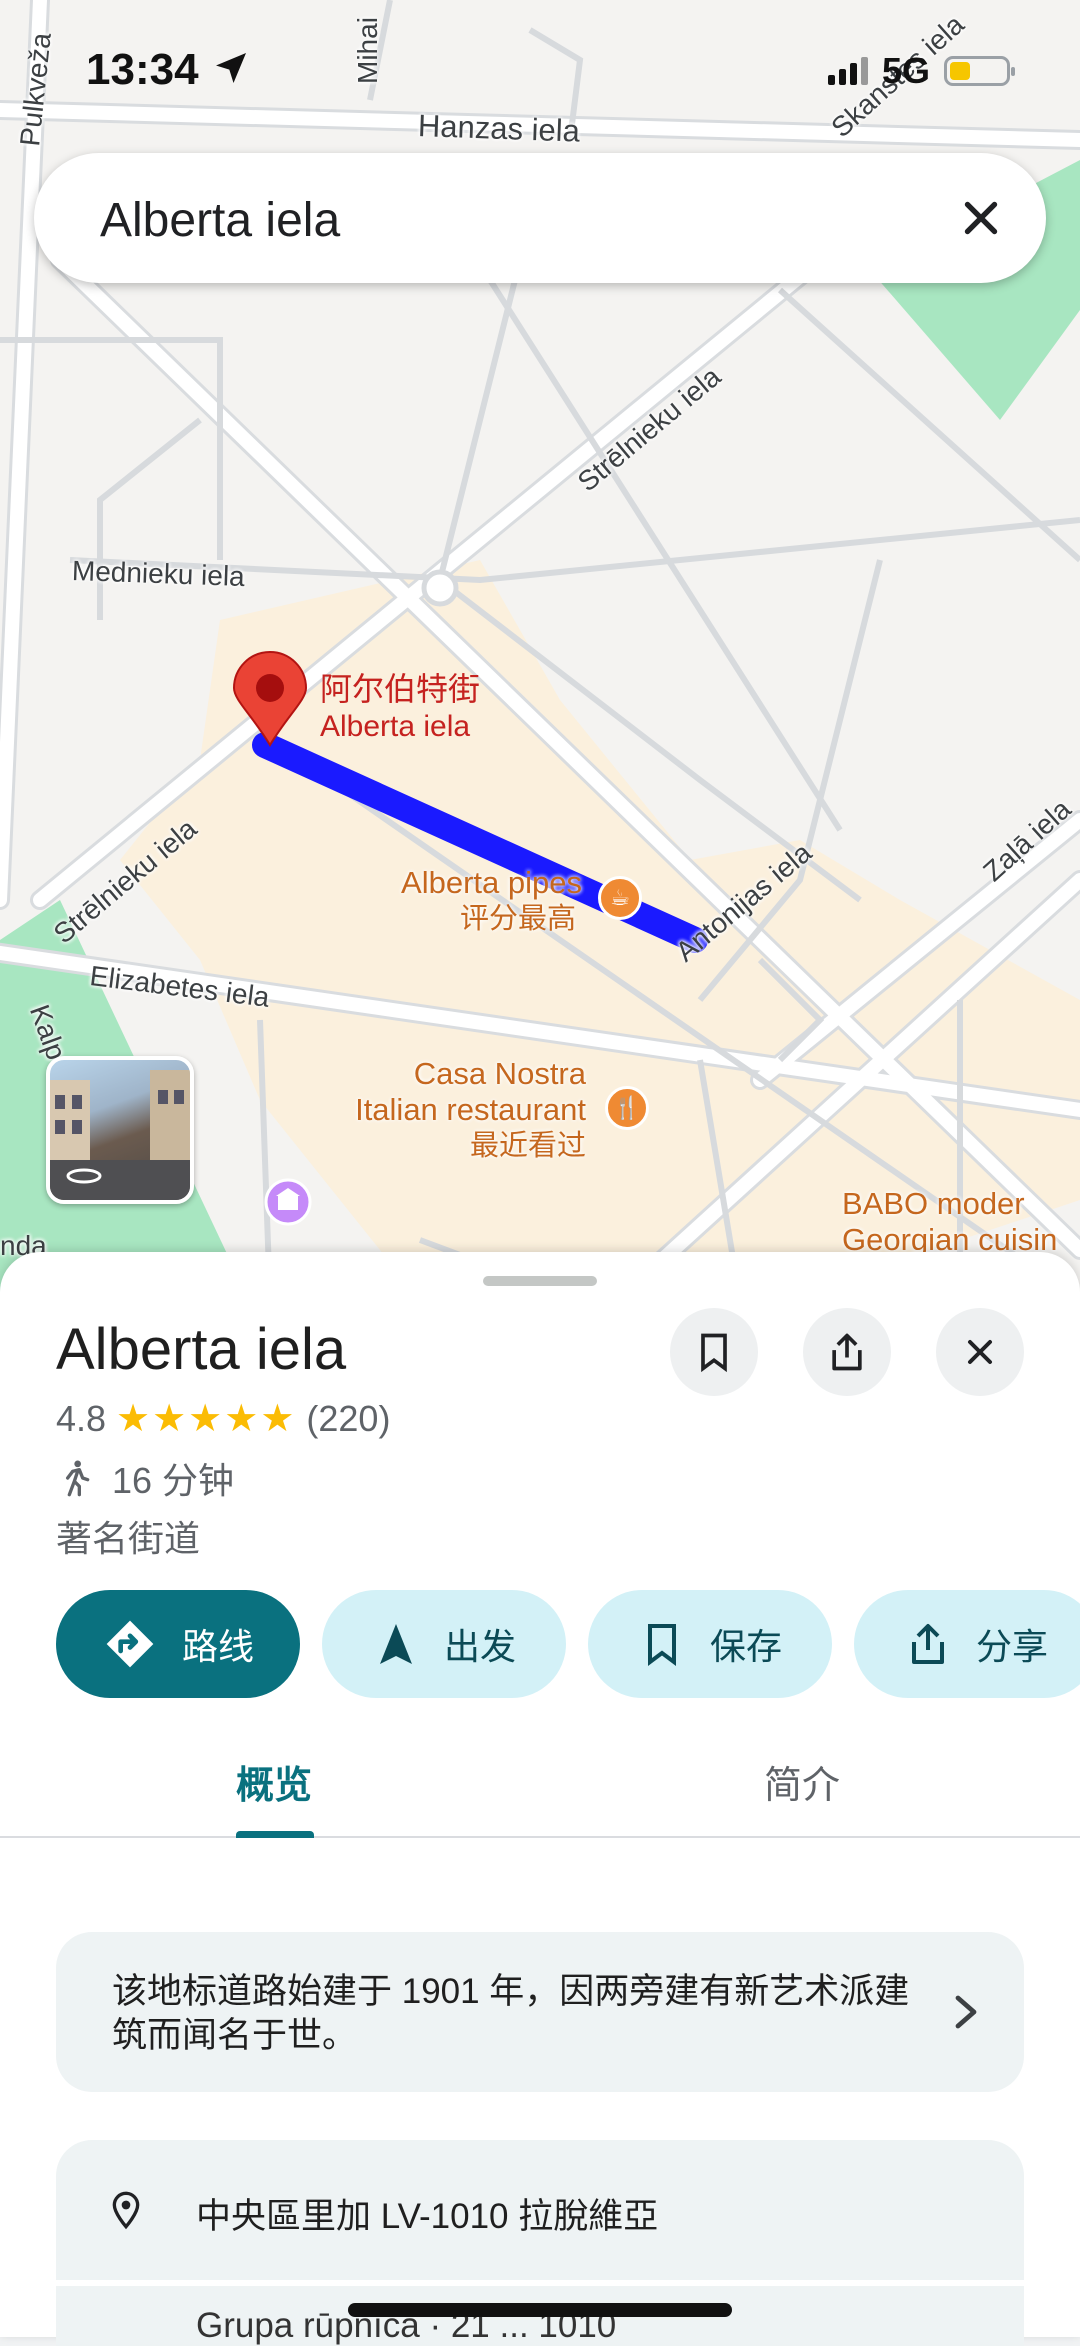 The image size is (1080, 2346). What do you see at coordinates (967, 1644) in the screenshot?
I see `share-button: 分享` at bounding box center [967, 1644].